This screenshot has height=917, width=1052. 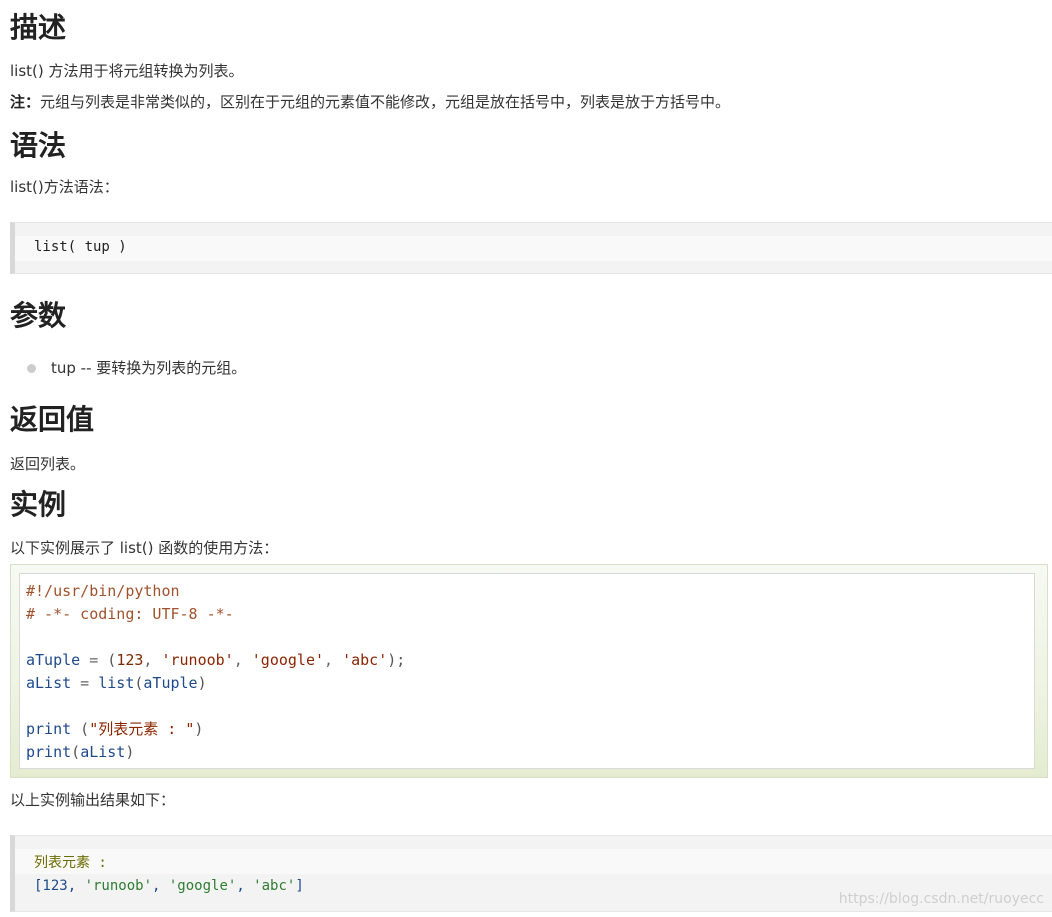 I want to click on return-value-text: 返回列表。, so click(x=48, y=464).